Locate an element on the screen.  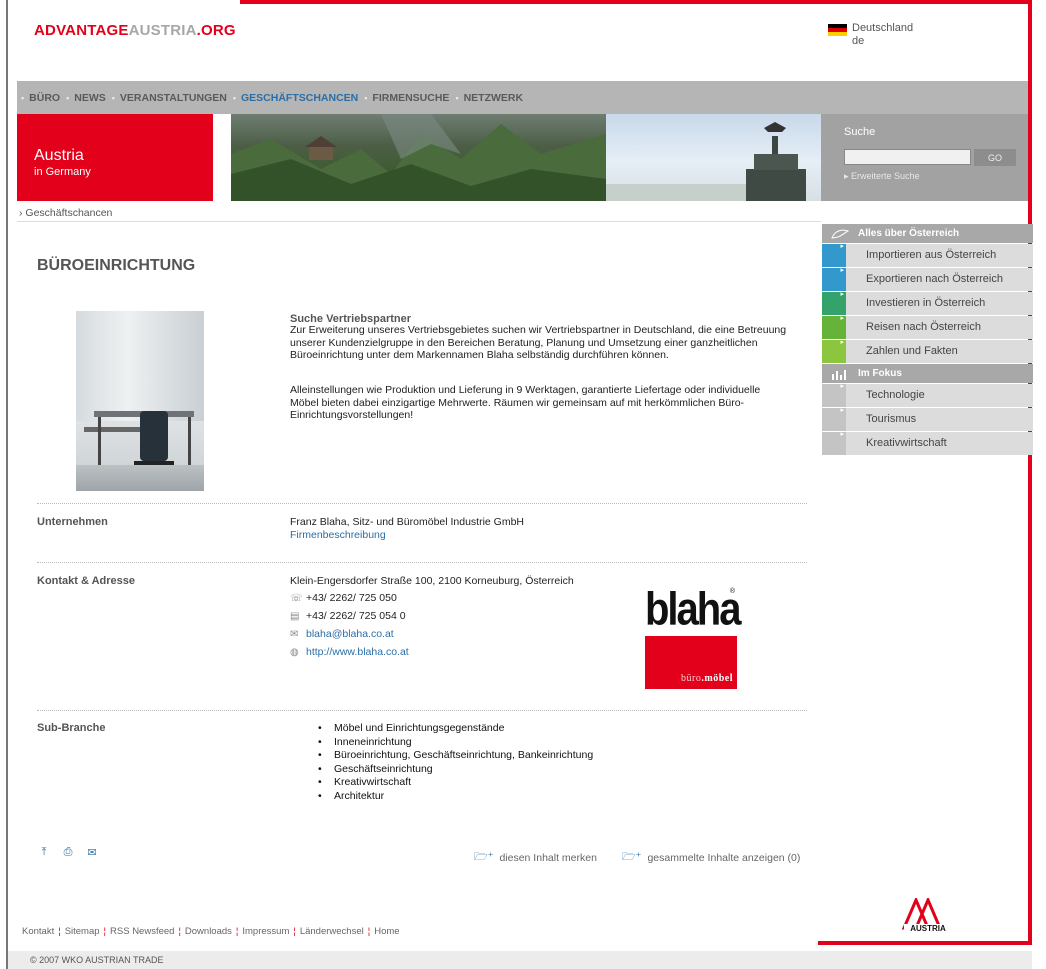
breadcrumb: › Geschäftschancen is located at coordinates (65, 213).